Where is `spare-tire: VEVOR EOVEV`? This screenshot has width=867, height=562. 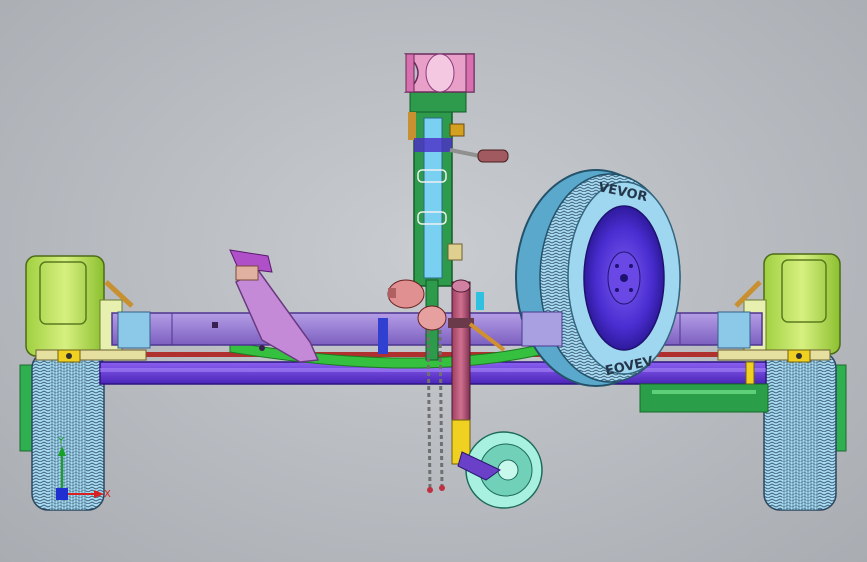
spare-tire: VEVOR EOVEV is located at coordinates (598, 278).